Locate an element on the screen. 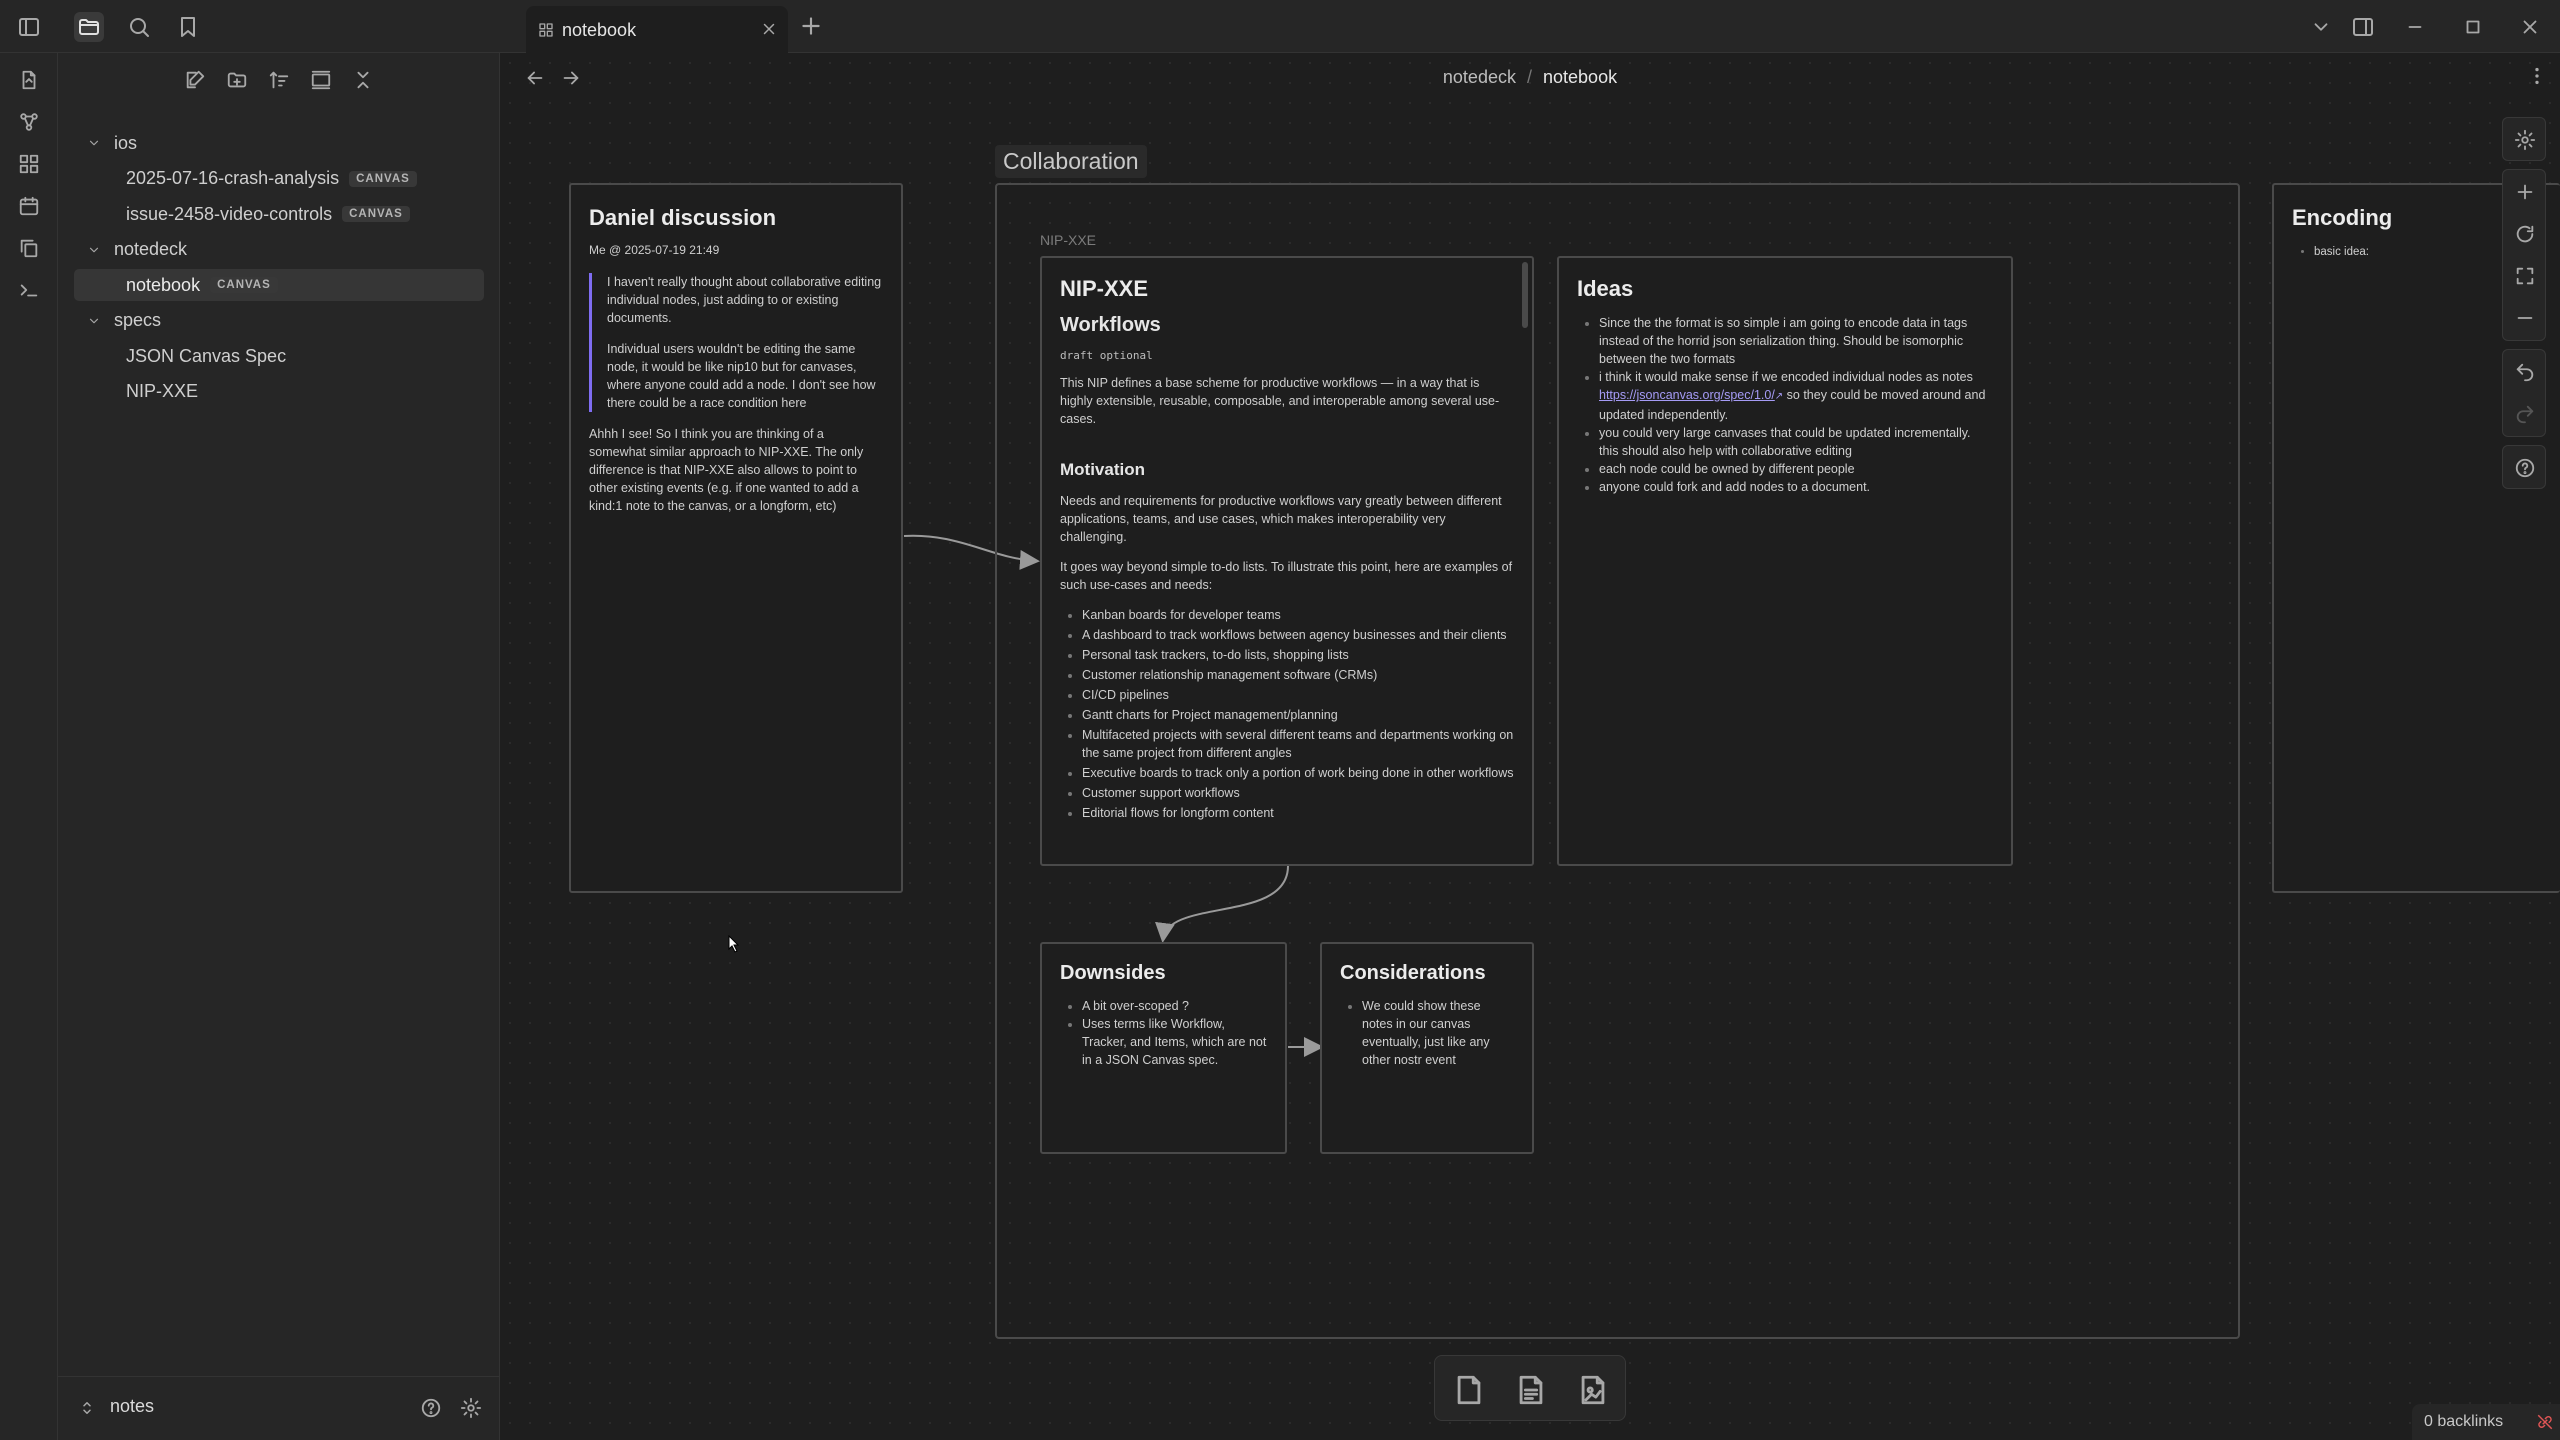 The height and width of the screenshot is (1440, 2560). terminal-icon is located at coordinates (29, 290).